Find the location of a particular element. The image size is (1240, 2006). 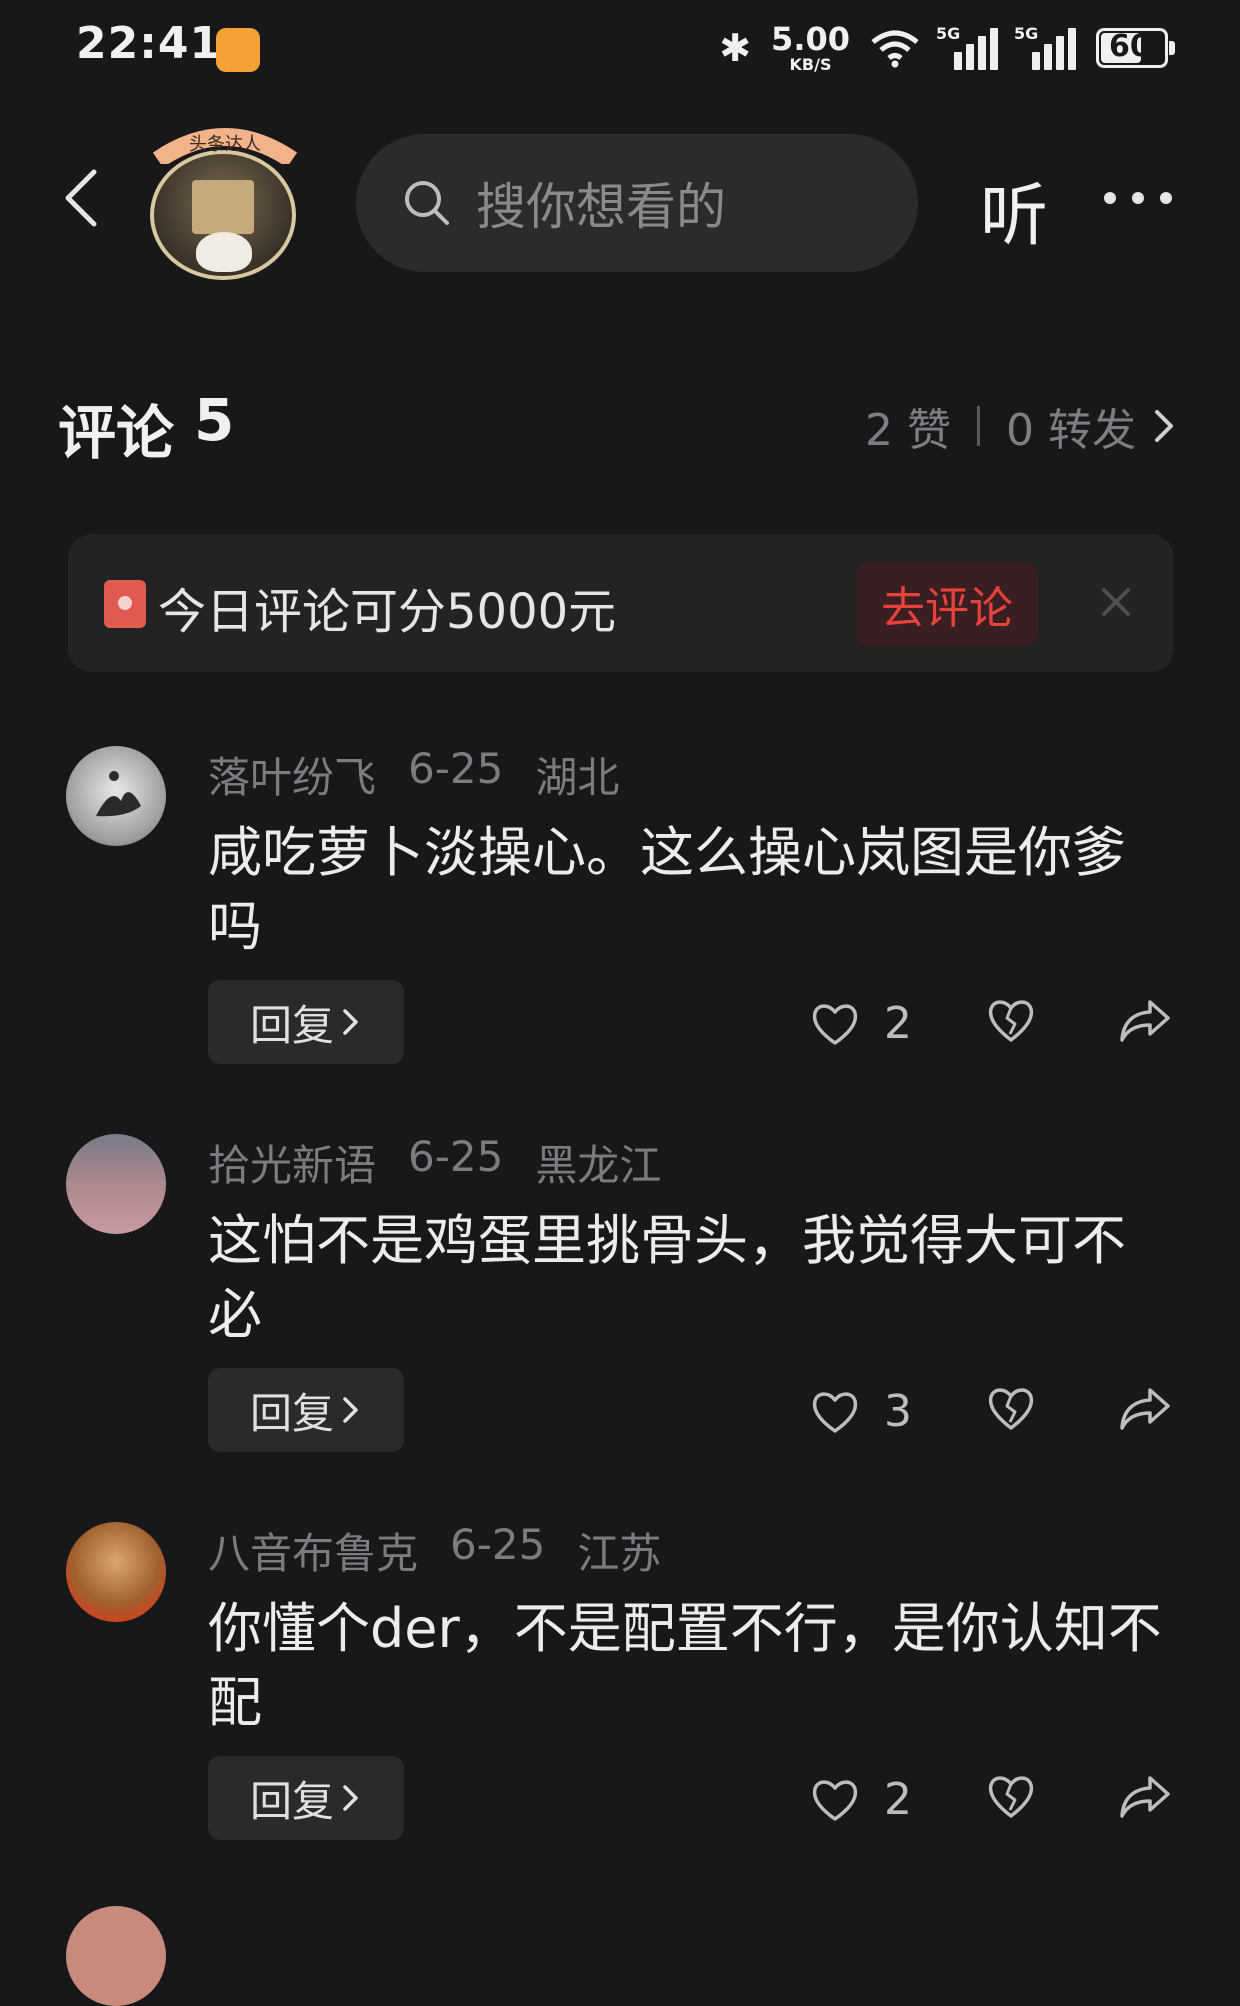

comment-username: 落叶纷飞 is located at coordinates (292, 774).